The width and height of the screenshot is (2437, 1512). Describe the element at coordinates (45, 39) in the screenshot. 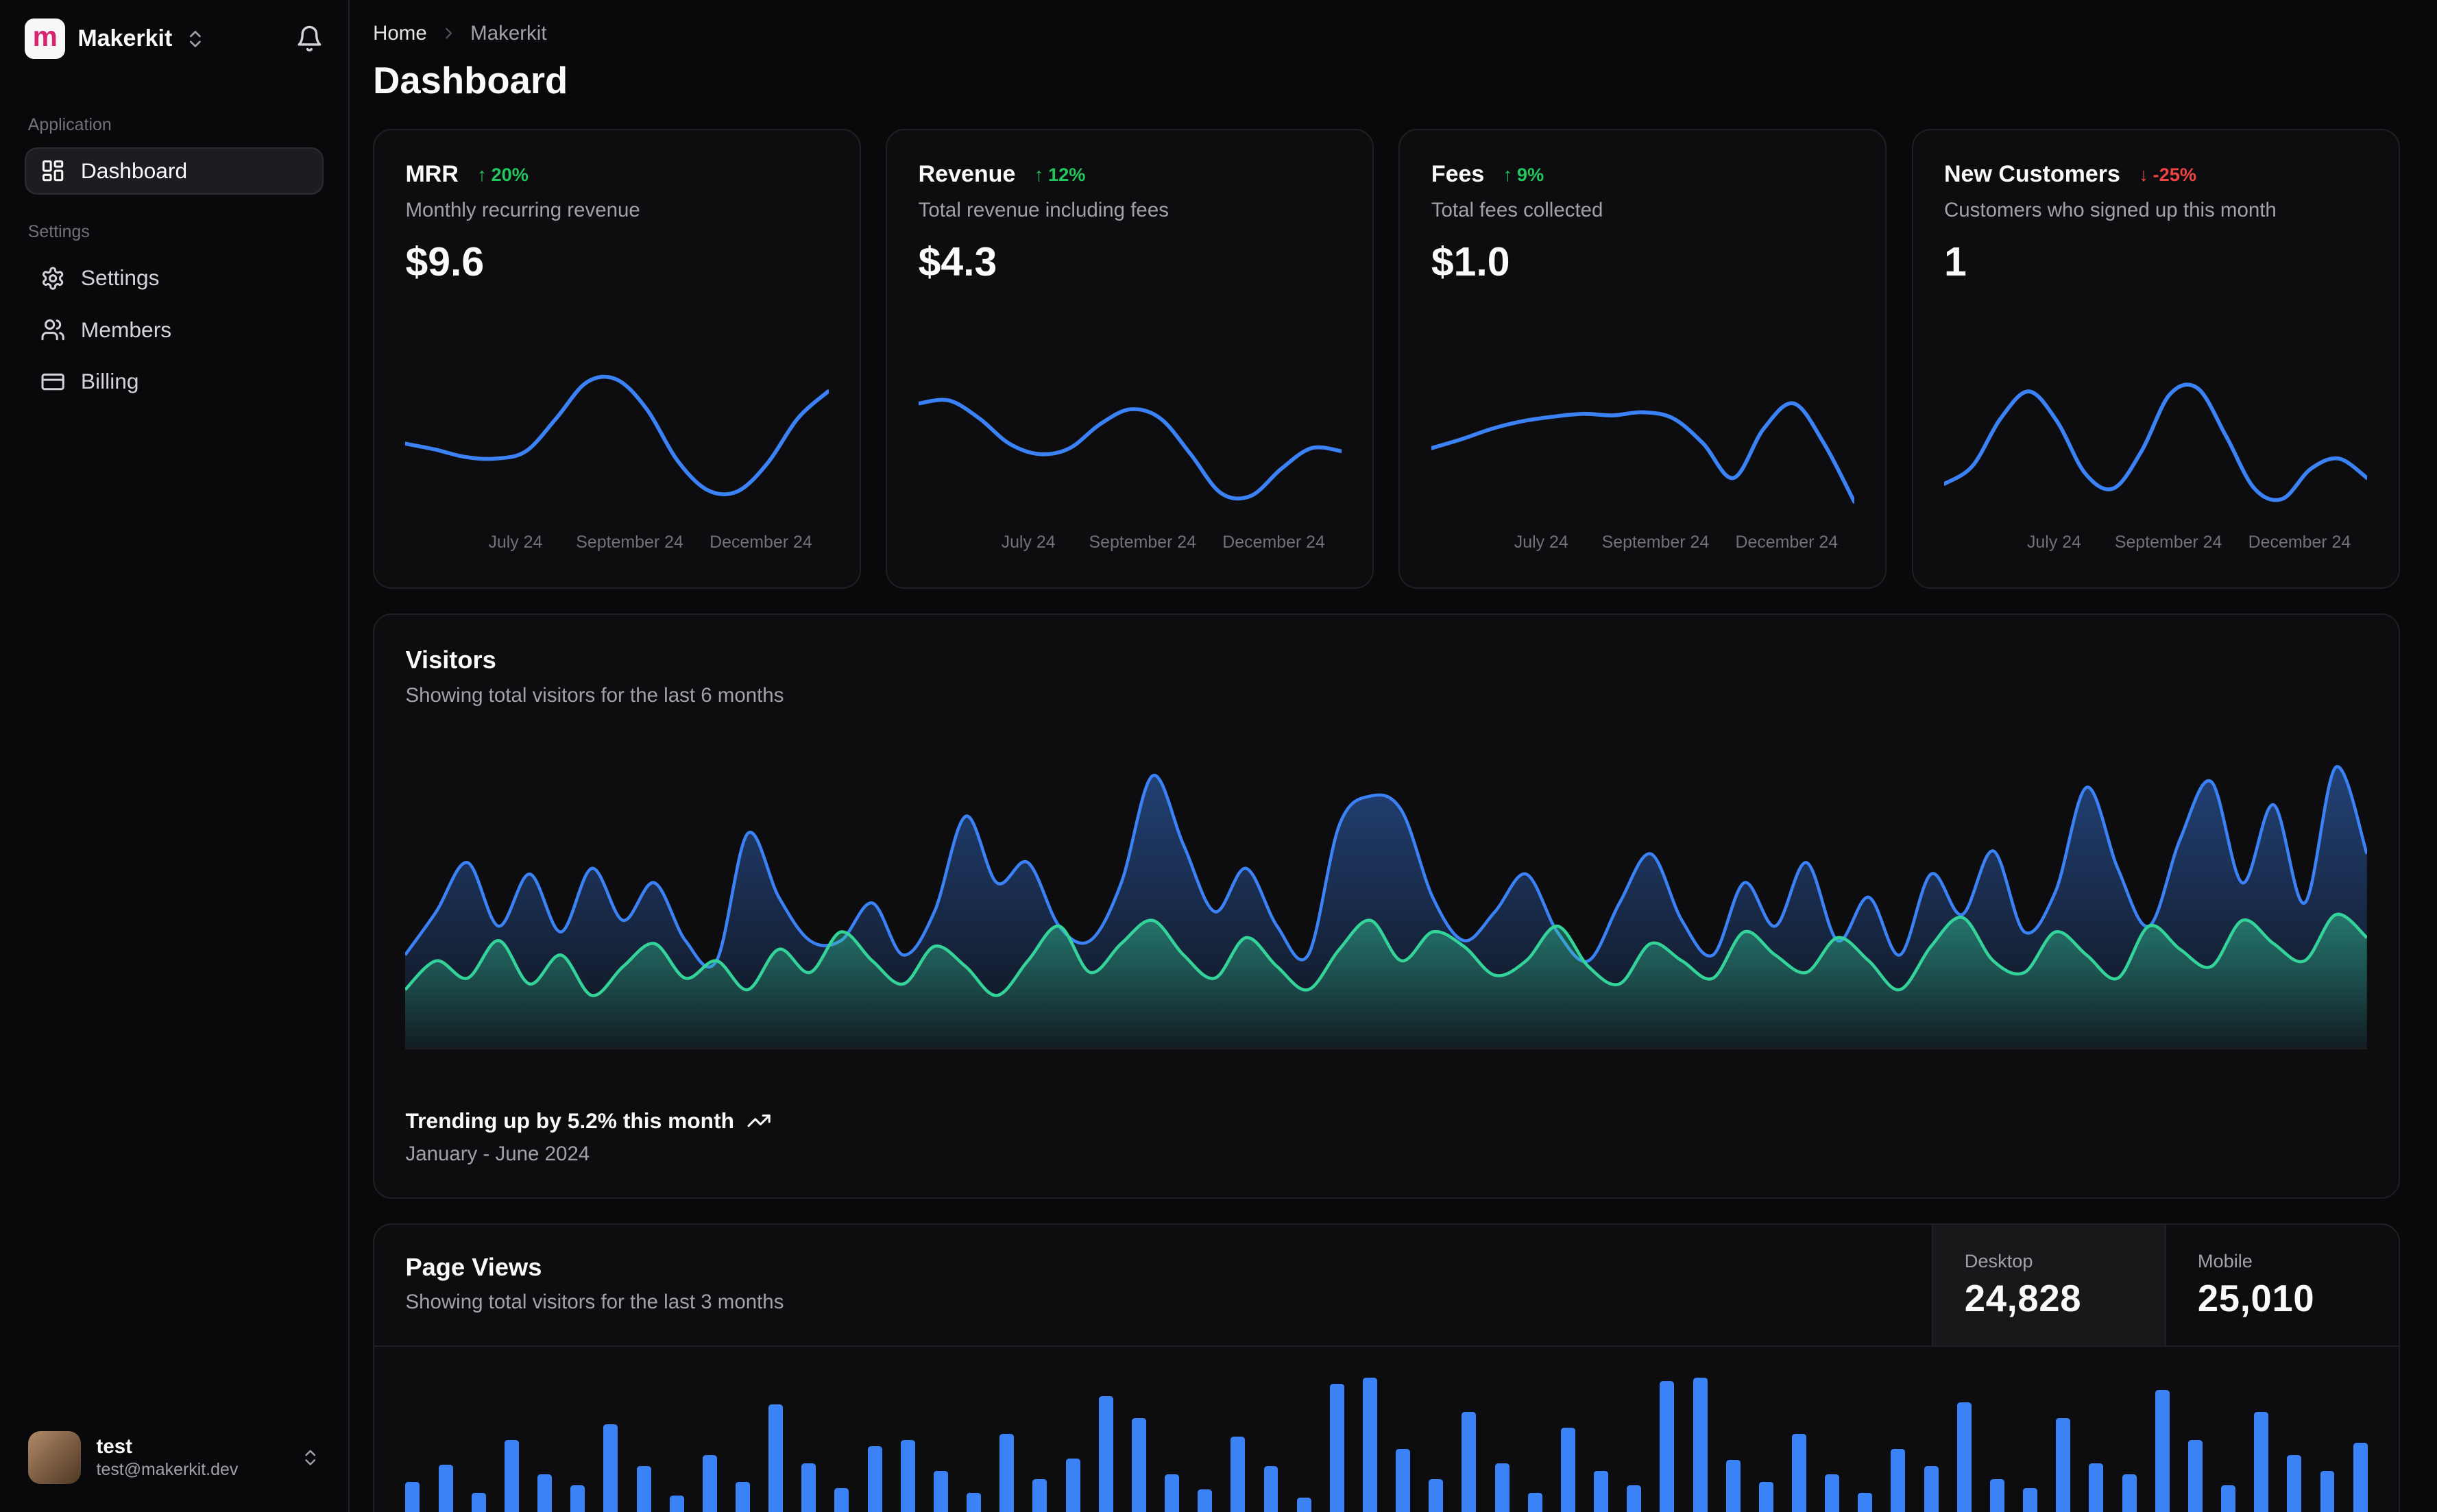

I see `makerkit-logo: m` at that location.